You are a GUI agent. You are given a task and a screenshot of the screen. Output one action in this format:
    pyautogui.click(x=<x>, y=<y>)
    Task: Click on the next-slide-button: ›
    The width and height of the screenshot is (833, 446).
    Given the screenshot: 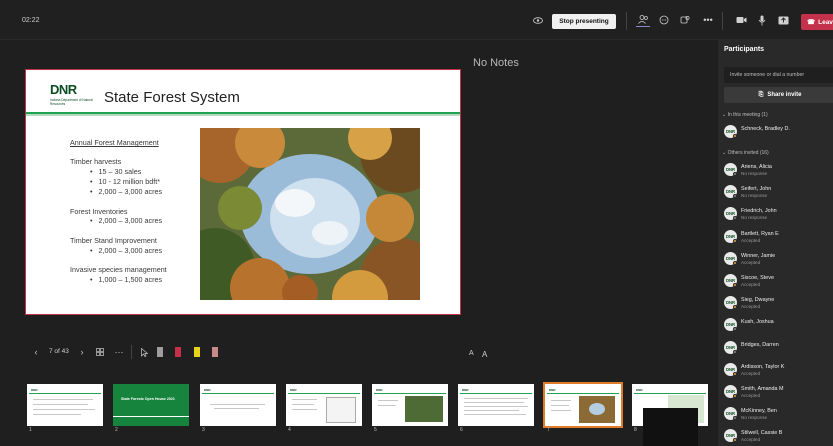 What is the action you would take?
    pyautogui.click(x=82, y=352)
    